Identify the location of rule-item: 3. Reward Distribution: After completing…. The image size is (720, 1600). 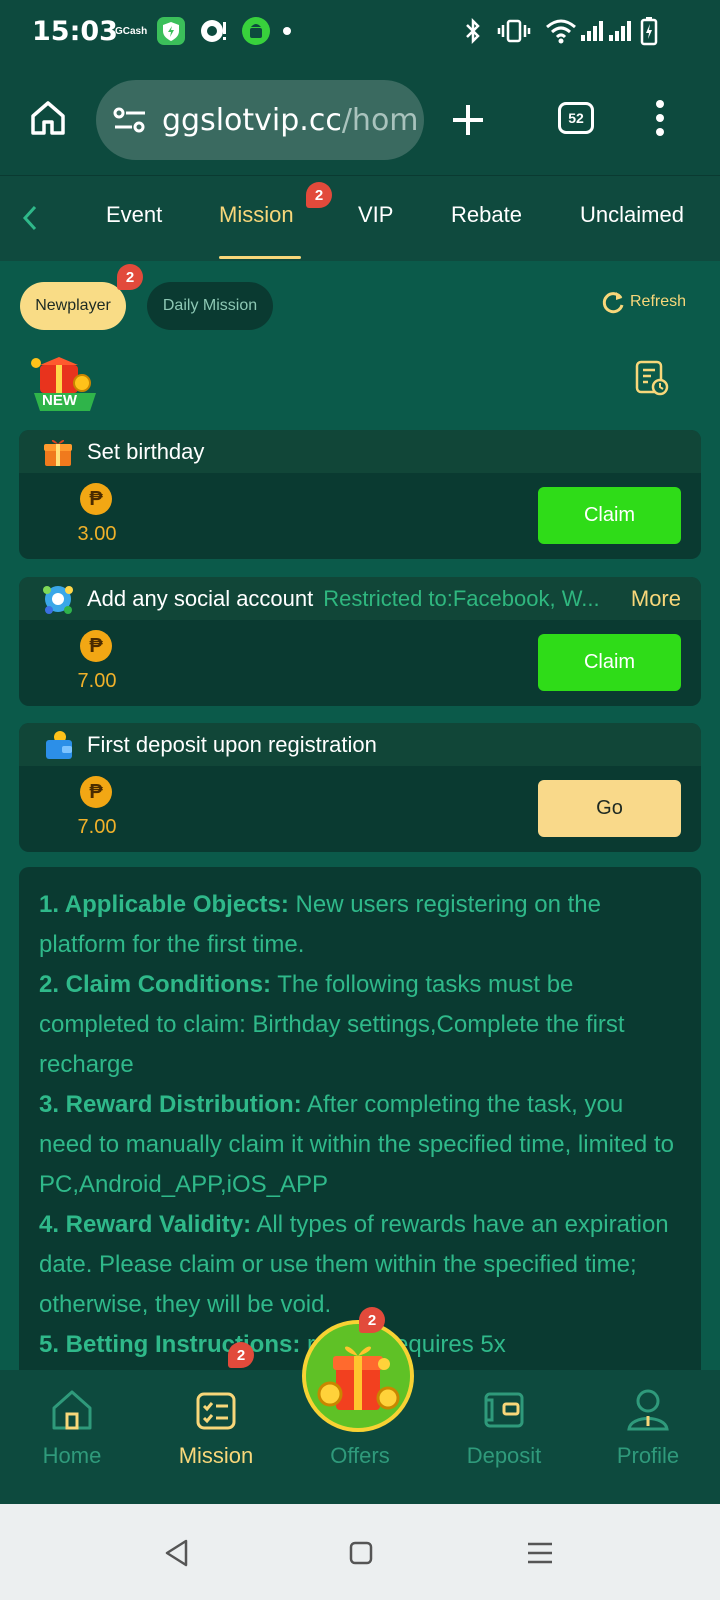
(356, 1144).